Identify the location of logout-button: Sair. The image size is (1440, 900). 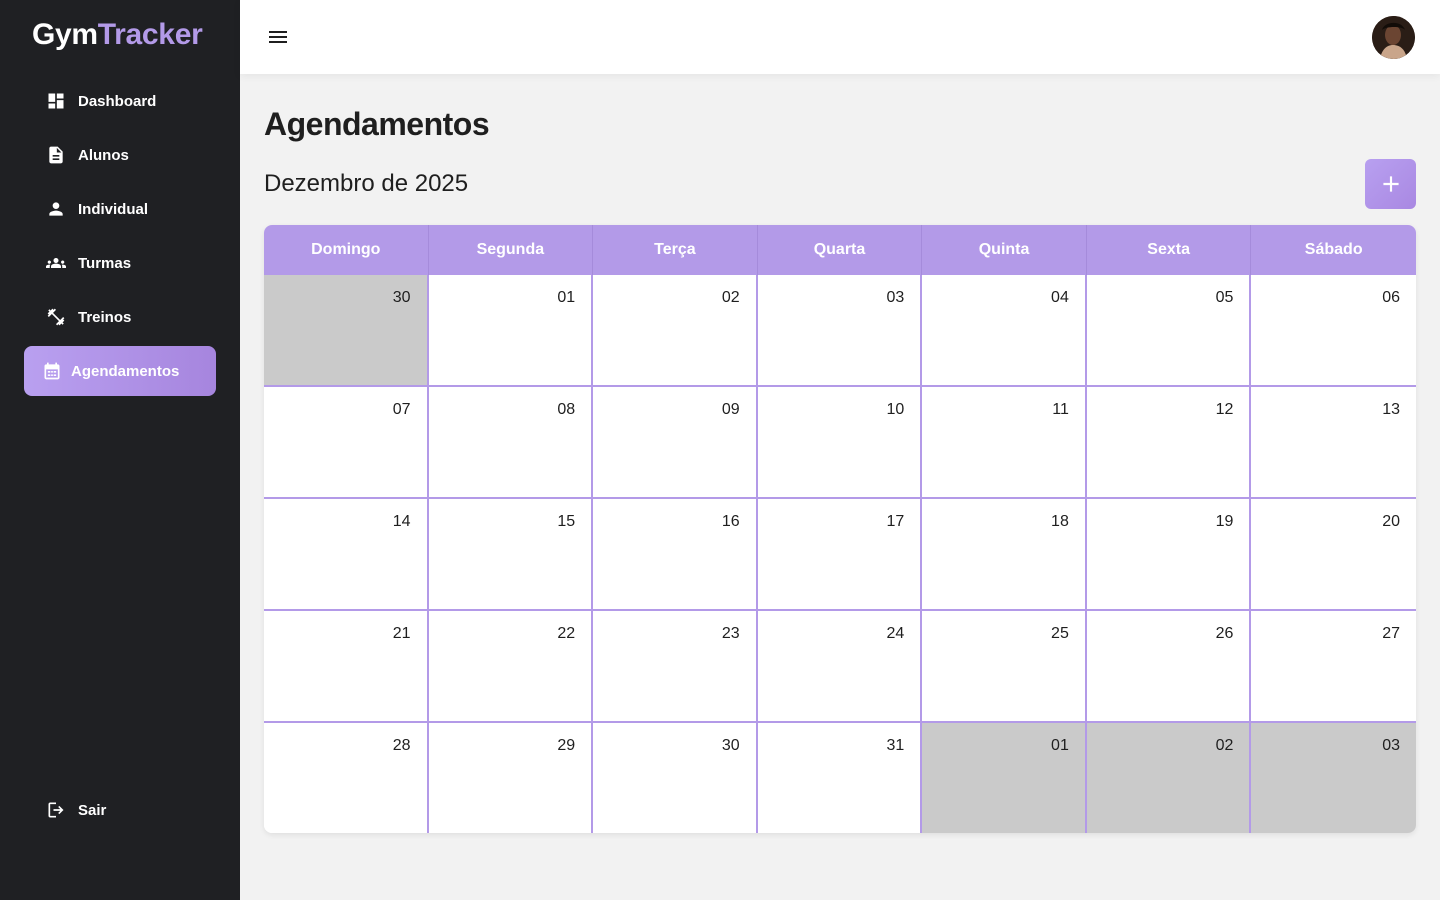
(120, 810).